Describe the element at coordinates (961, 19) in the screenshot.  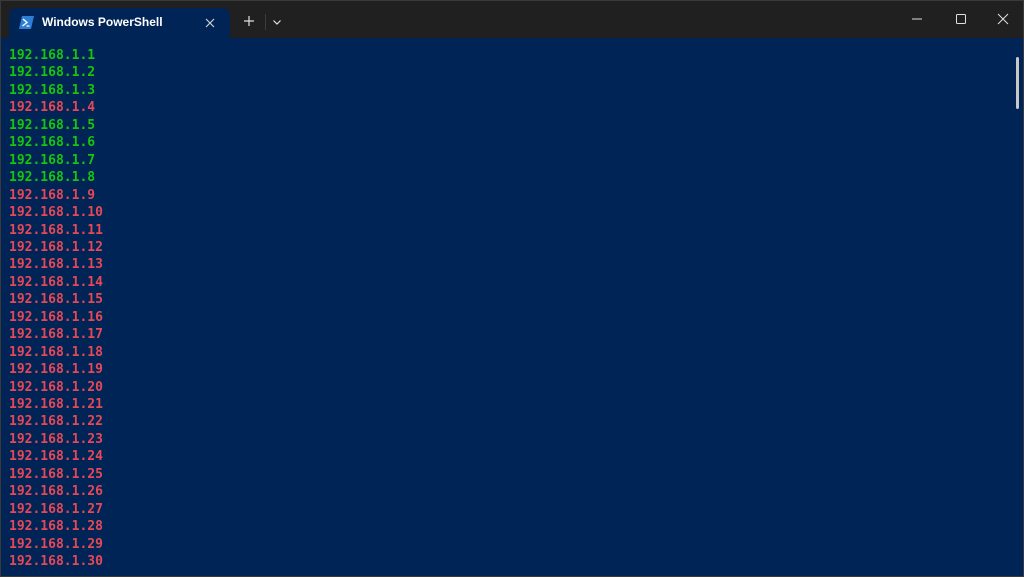
I see `maximize-icon` at that location.